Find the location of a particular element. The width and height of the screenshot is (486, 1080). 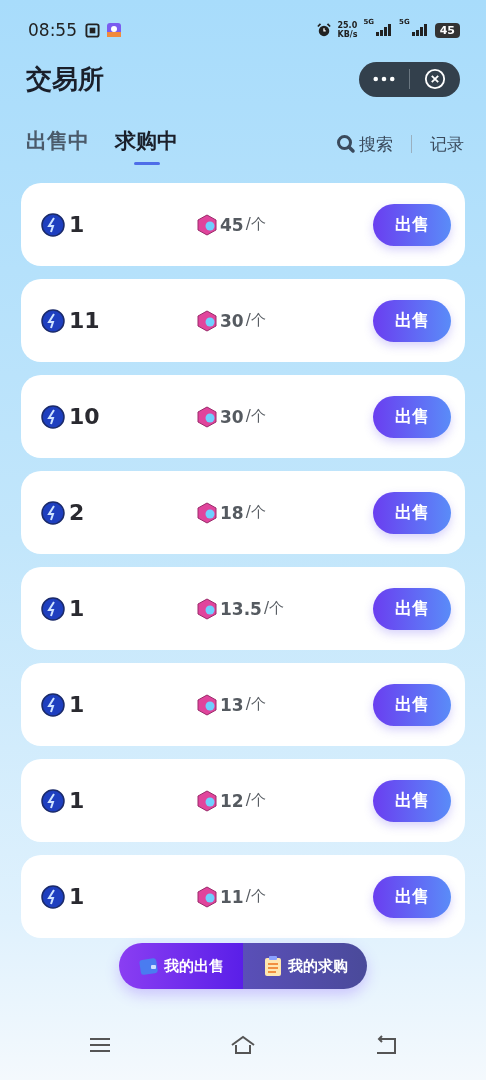

tab: 求购中 is located at coordinates (146, 144).